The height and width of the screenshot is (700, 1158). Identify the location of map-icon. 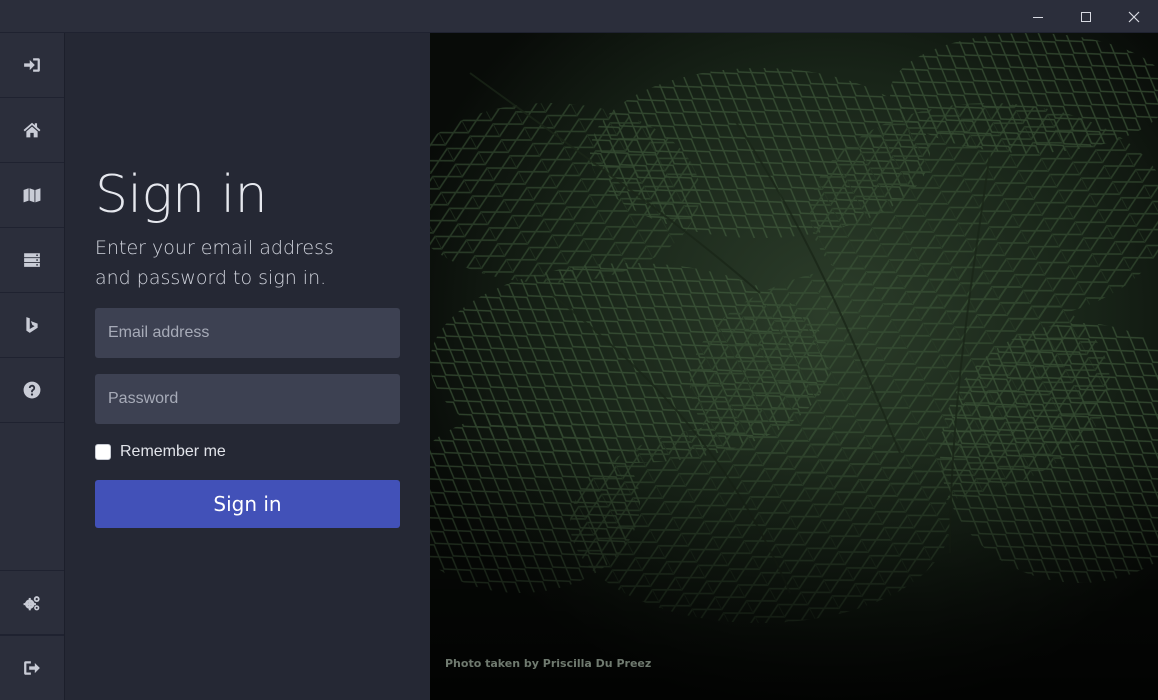
(32, 195).